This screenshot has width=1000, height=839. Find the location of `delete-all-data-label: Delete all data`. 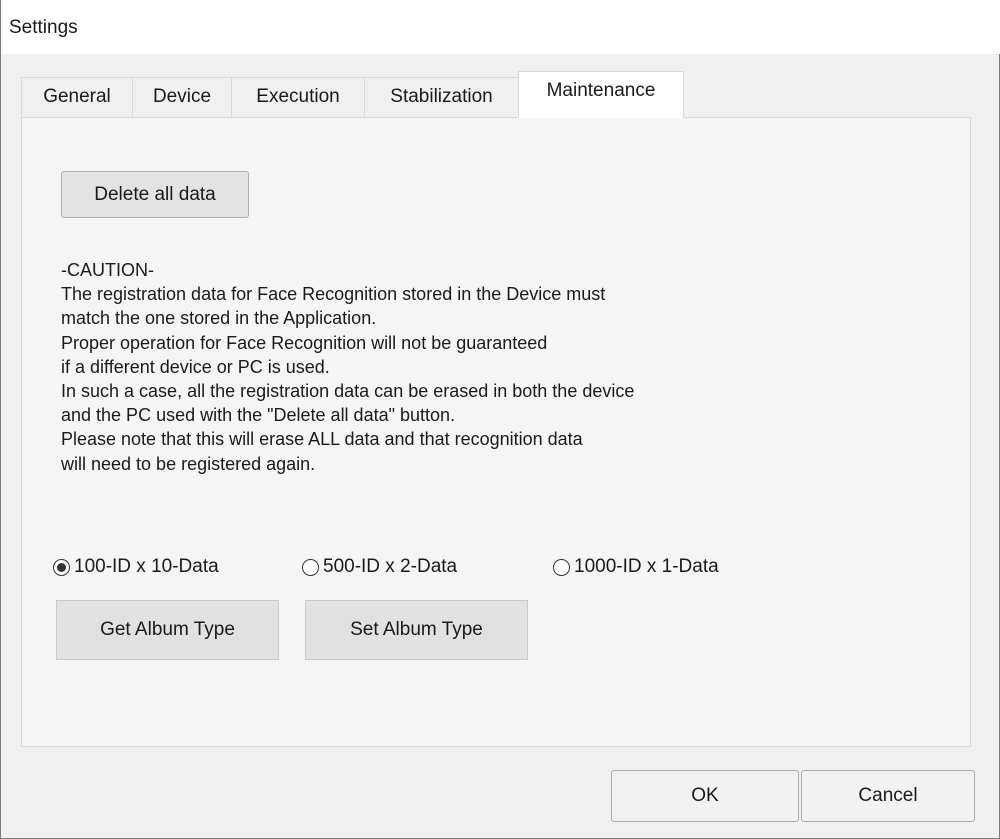

delete-all-data-label: Delete all data is located at coordinates (155, 194).